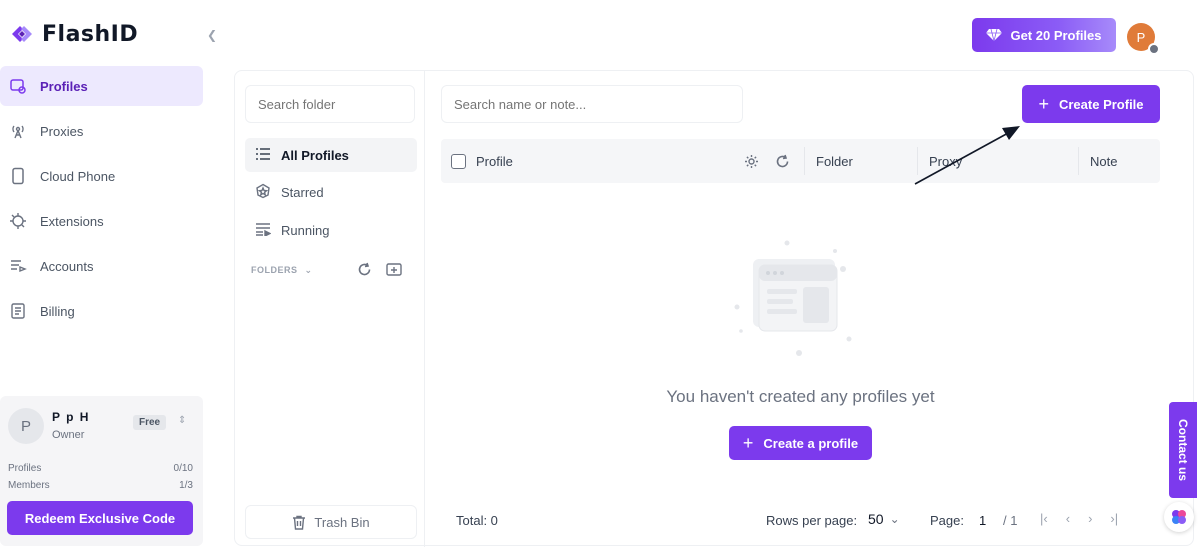  Describe the element at coordinates (1079, 518) in the screenshot. I see `pagination-controls: |‹ ‹ › ›|` at that location.